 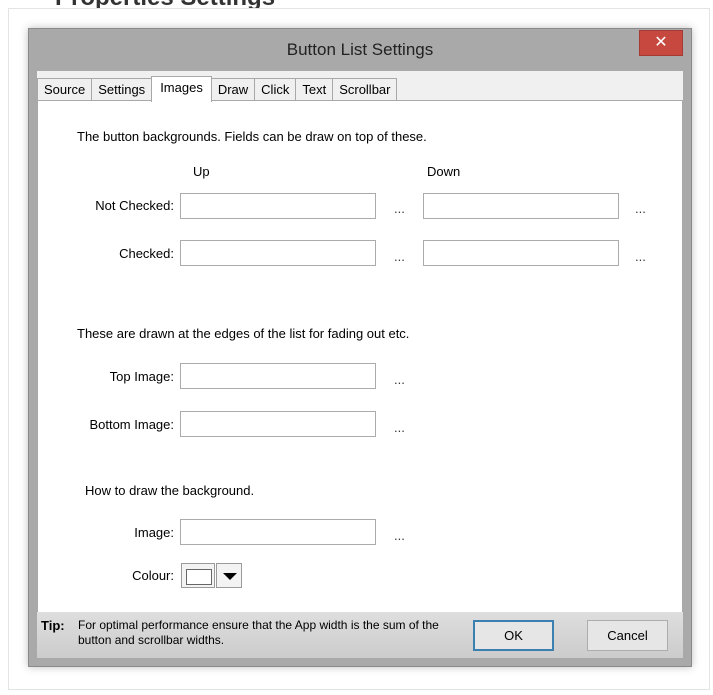 What do you see at coordinates (521, 253) in the screenshot?
I see `checked-down-field` at bounding box center [521, 253].